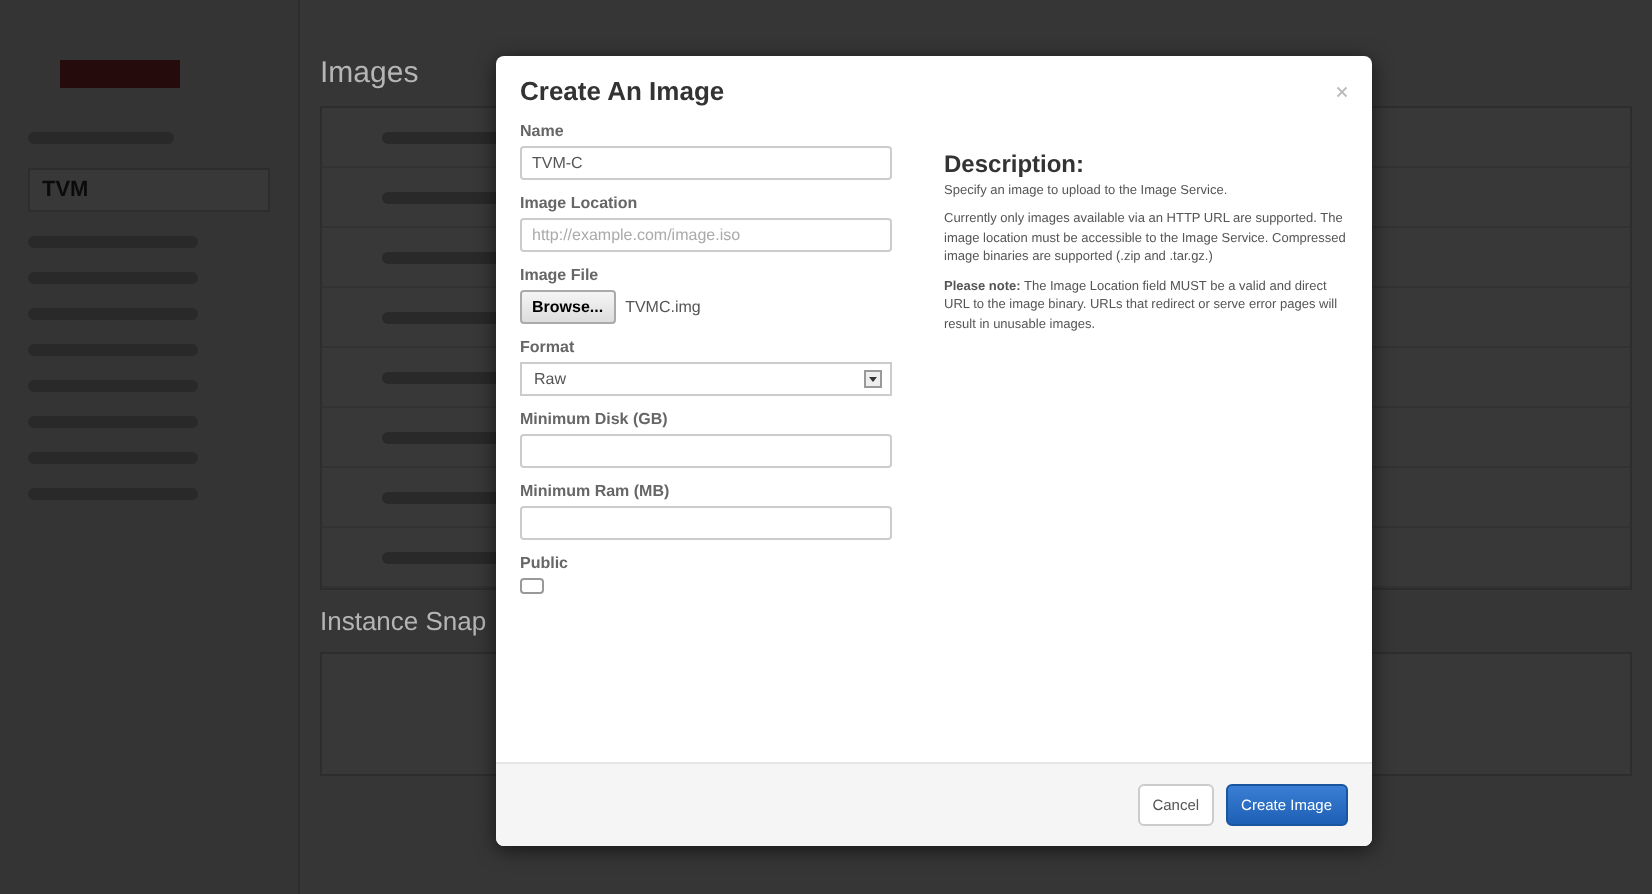  Describe the element at coordinates (543, 131) in the screenshot. I see `field-label: Name` at that location.